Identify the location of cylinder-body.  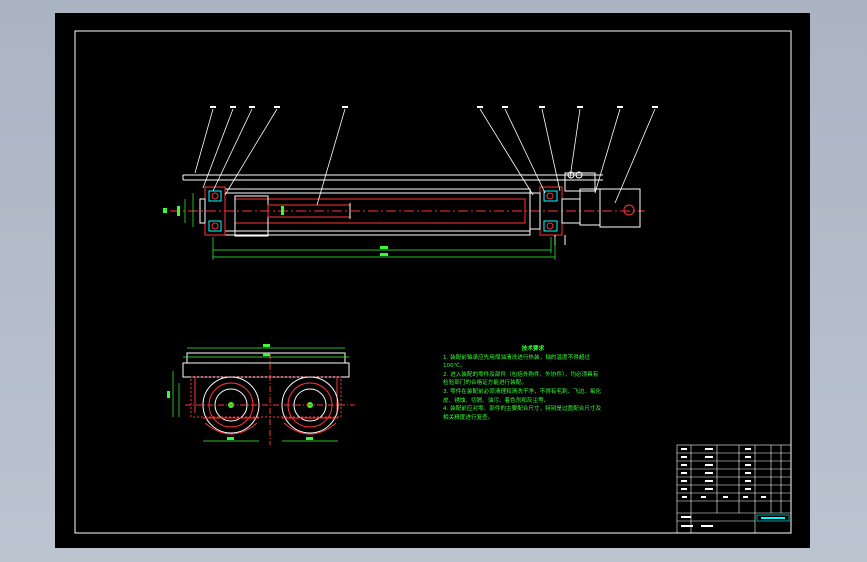
(377, 212).